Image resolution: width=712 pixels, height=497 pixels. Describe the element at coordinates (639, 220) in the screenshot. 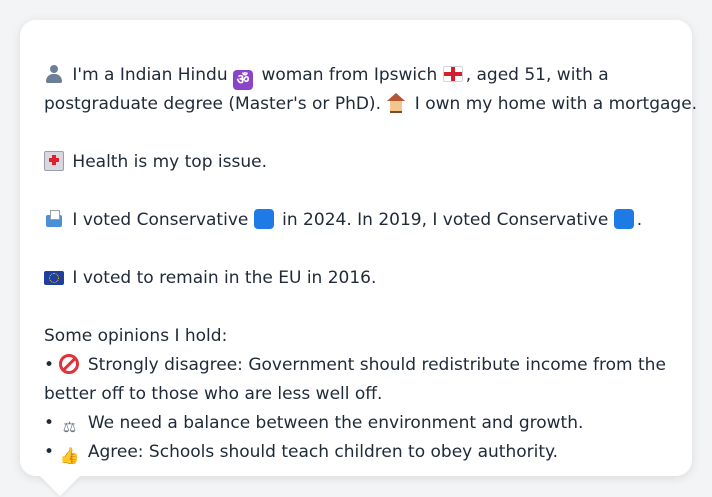

I see `vote-text-3: .` at that location.